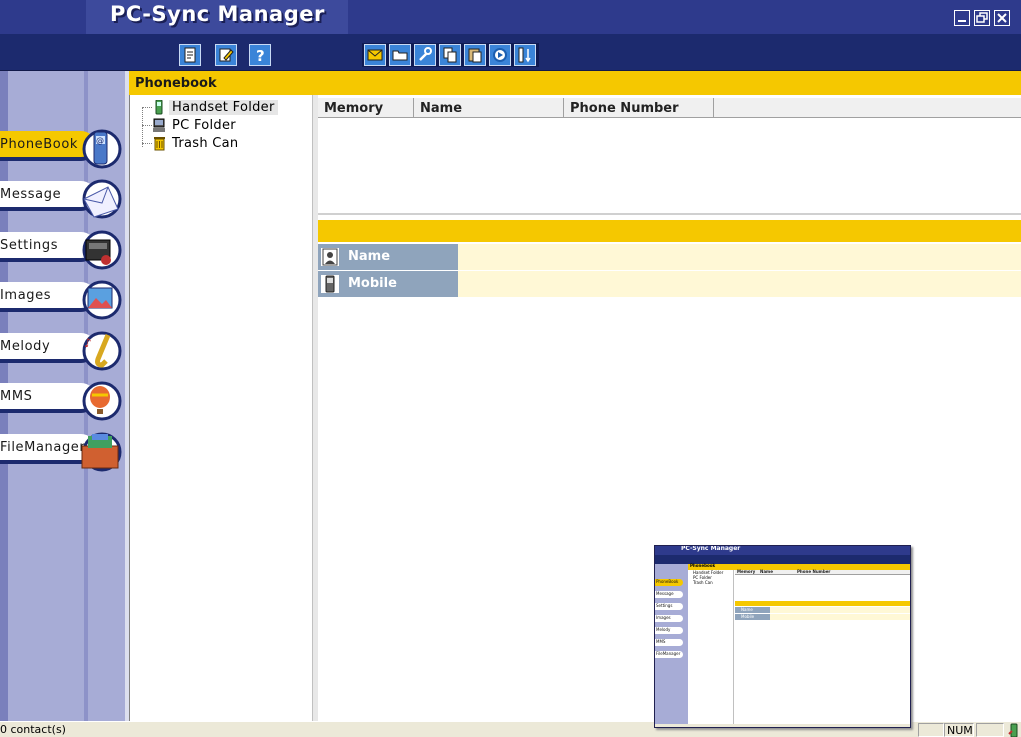 This screenshot has height=737, width=1021. I want to click on minimize-button, so click(962, 18).